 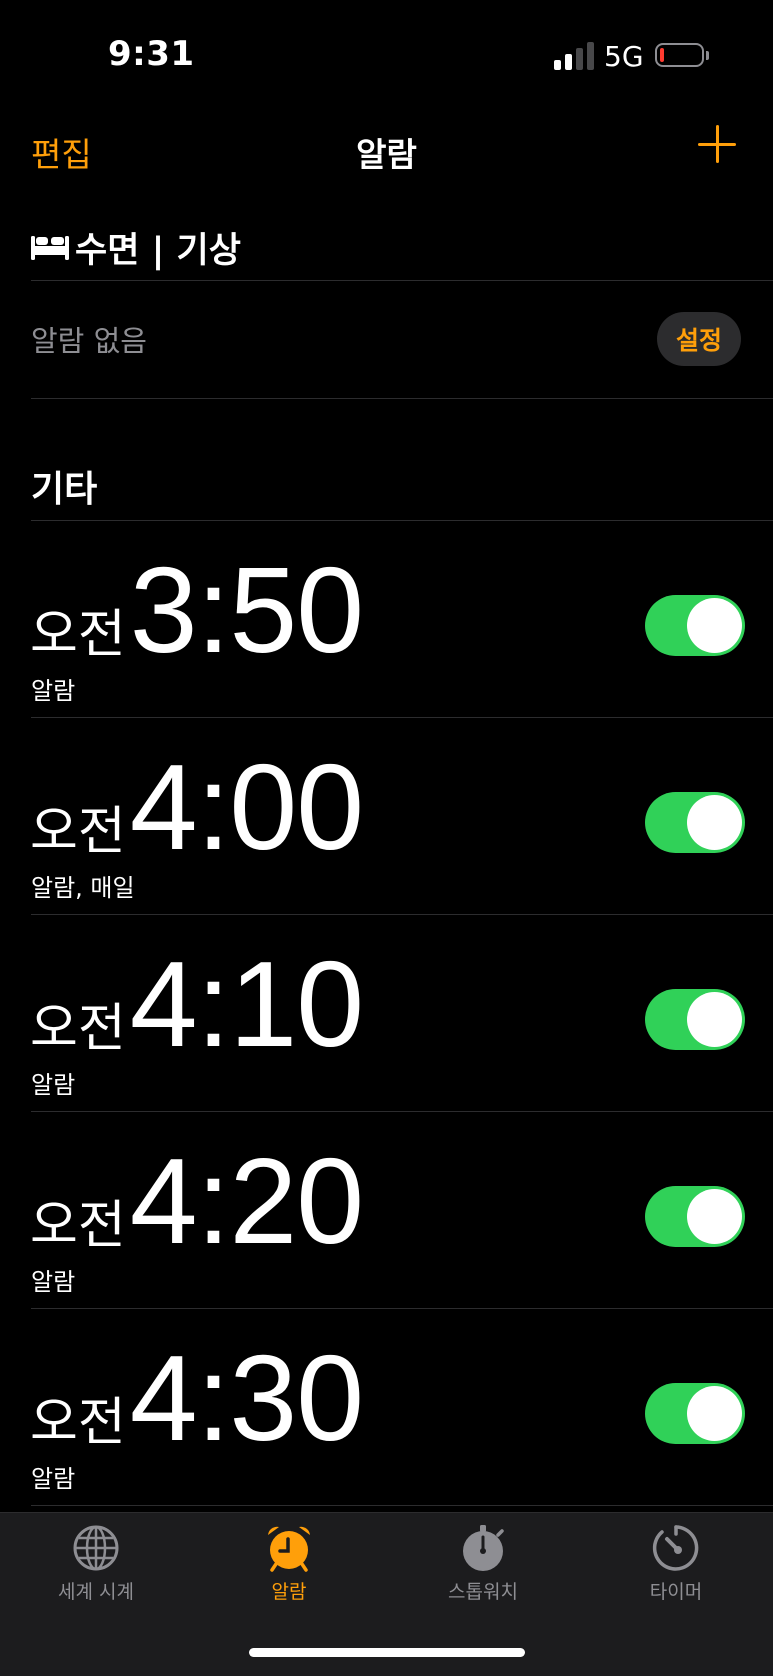 What do you see at coordinates (246, 807) in the screenshot?
I see `alarm-clock-time: 4:00` at bounding box center [246, 807].